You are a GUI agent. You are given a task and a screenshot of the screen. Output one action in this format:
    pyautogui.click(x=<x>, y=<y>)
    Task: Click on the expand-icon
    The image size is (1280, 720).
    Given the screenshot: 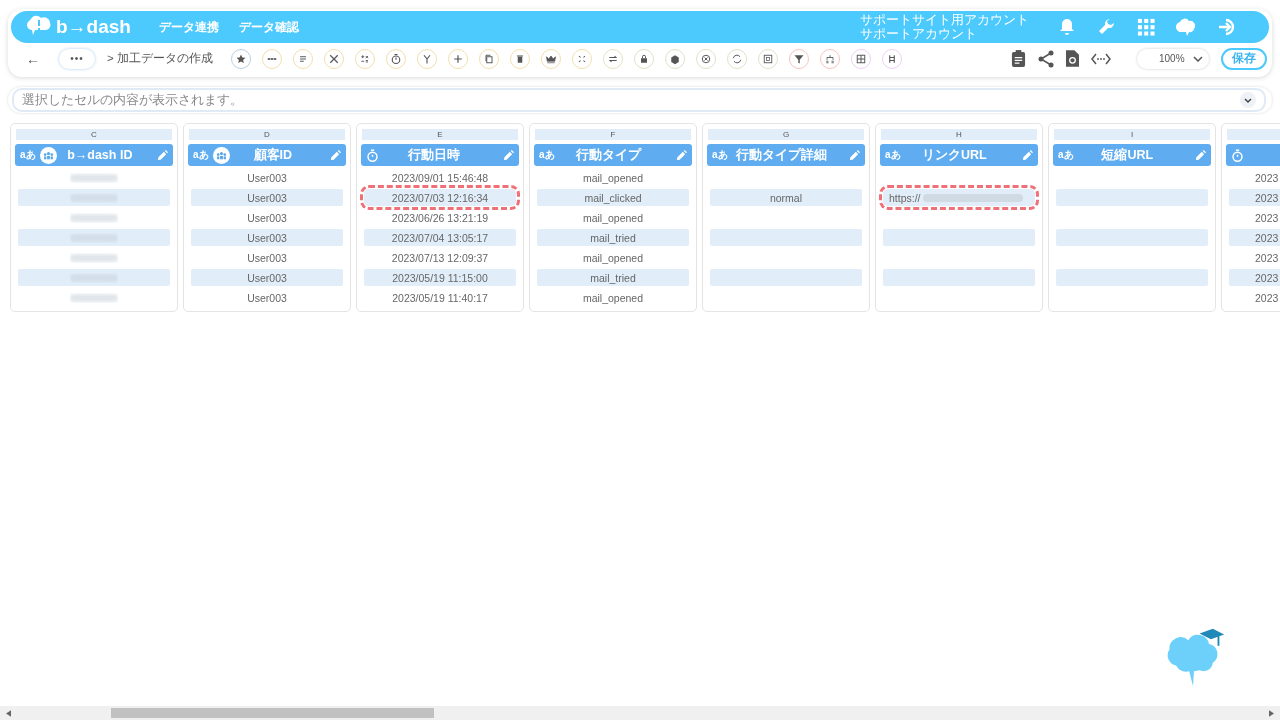 What is the action you would take?
    pyautogui.click(x=1248, y=100)
    